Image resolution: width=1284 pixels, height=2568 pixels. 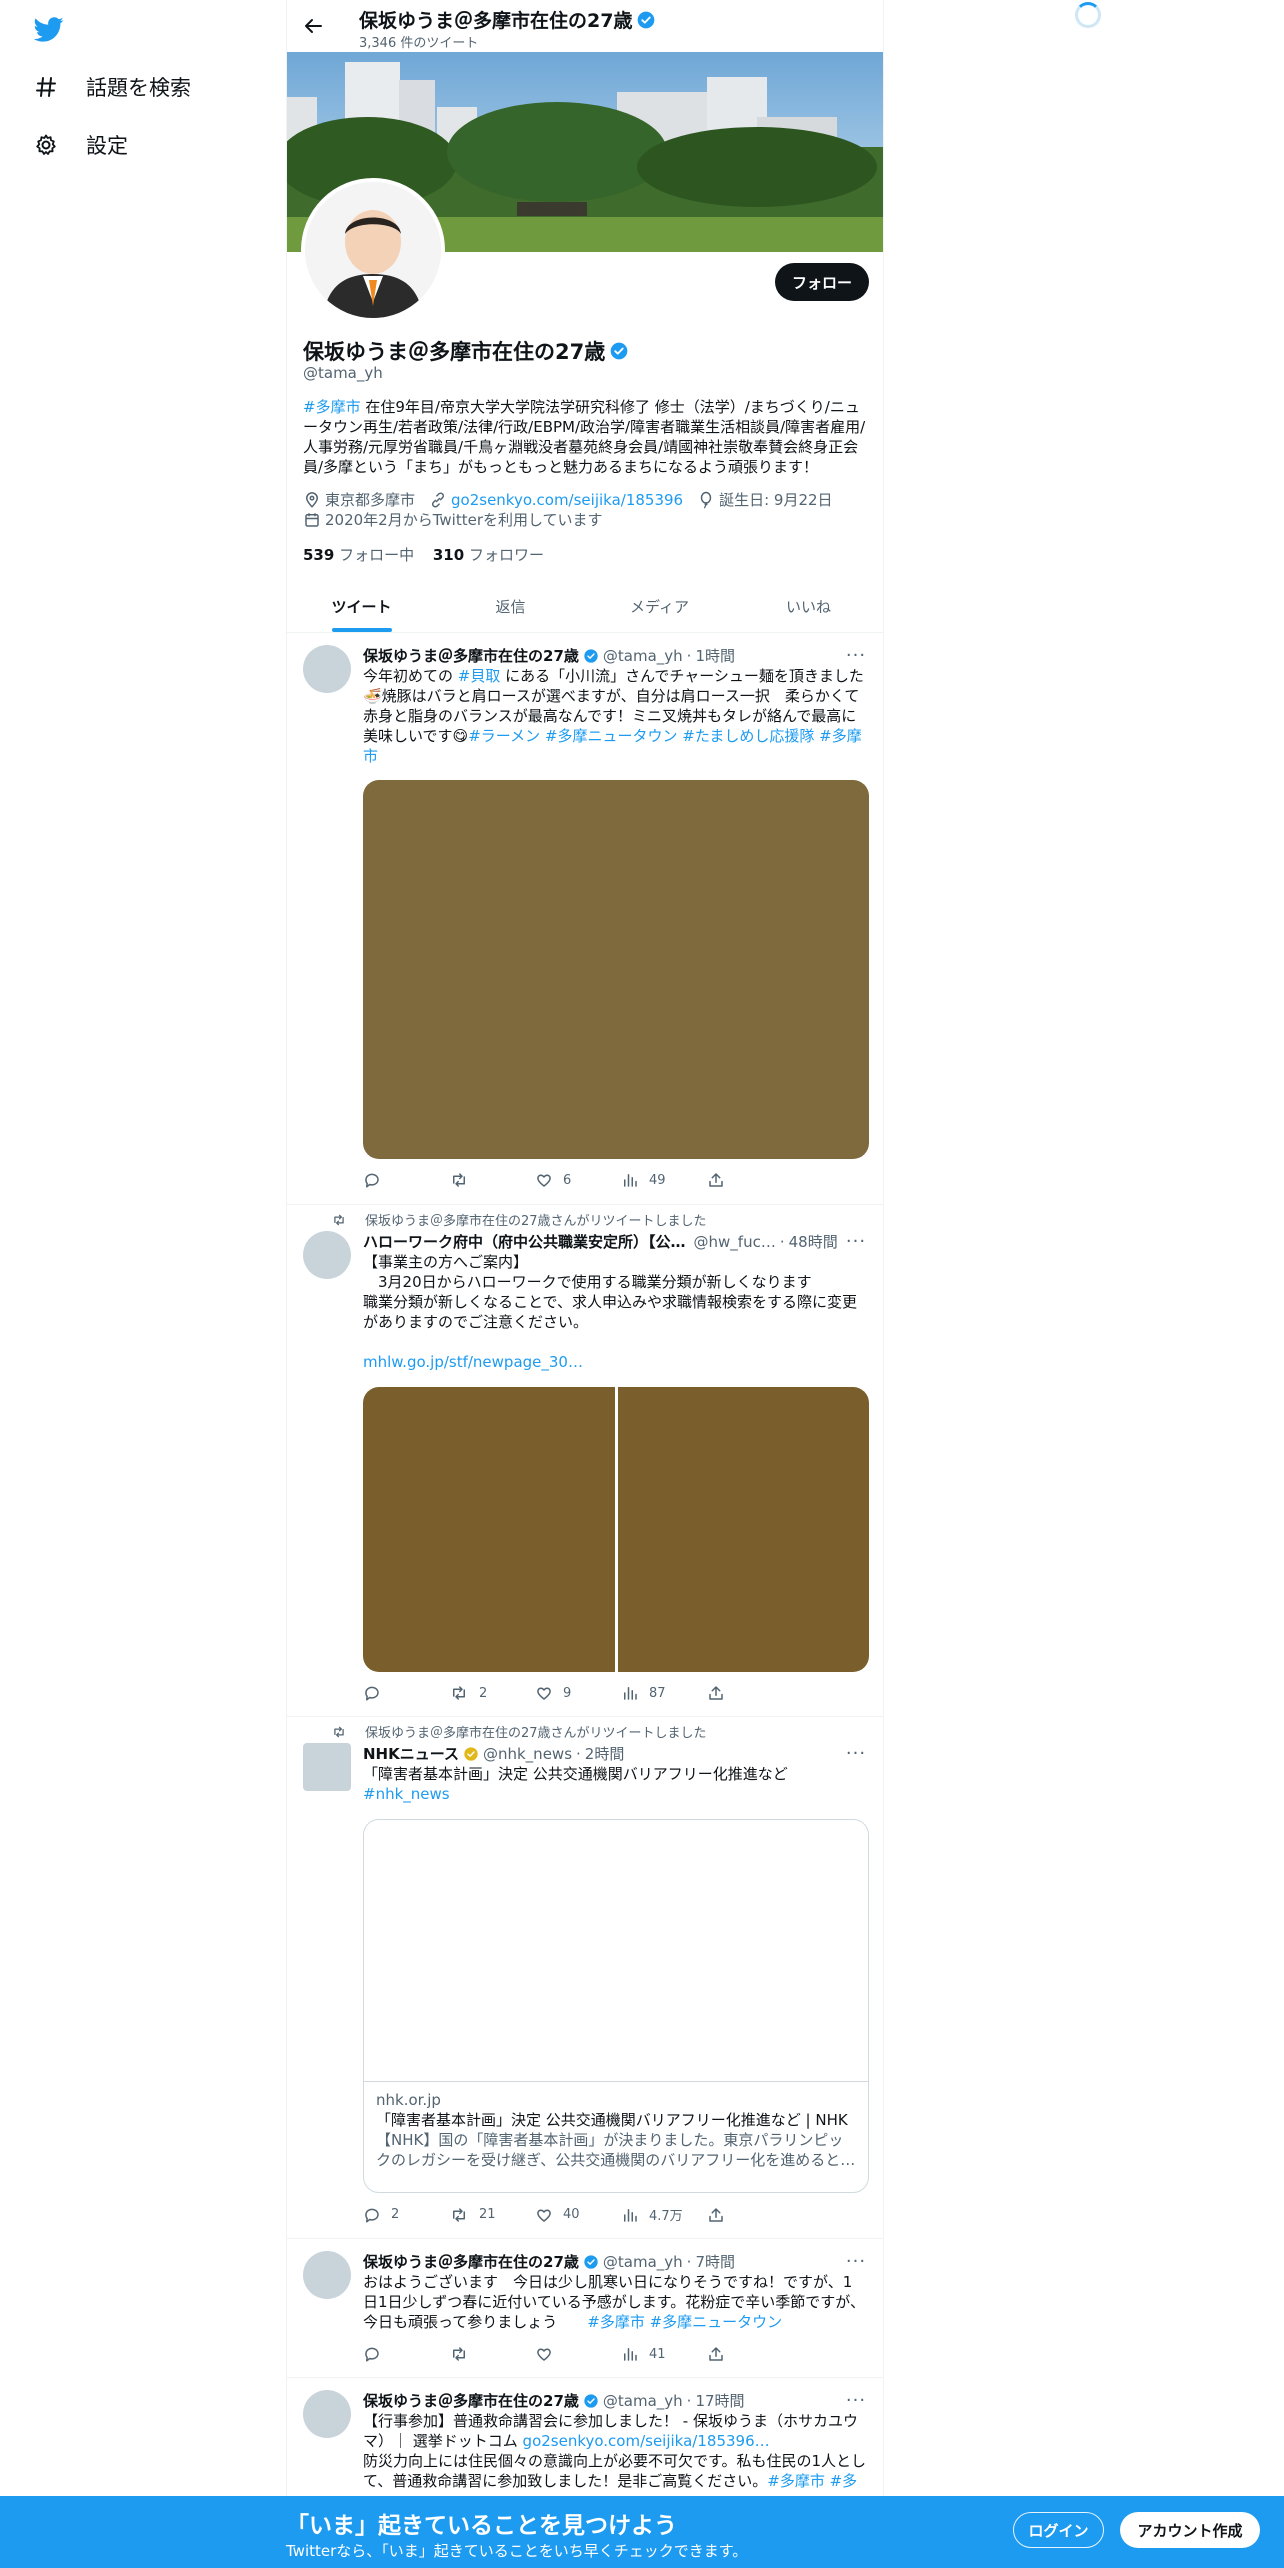 What do you see at coordinates (373, 250) in the screenshot?
I see `profile-avatar` at bounding box center [373, 250].